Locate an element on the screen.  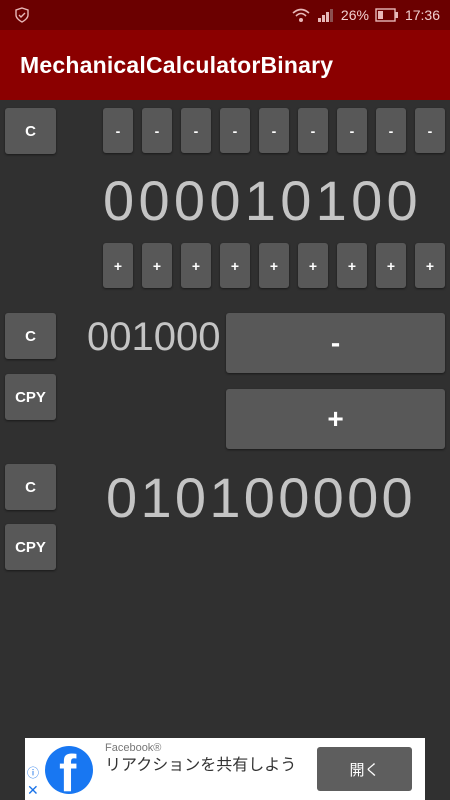
minus-button-3: - is located at coordinates (196, 130).